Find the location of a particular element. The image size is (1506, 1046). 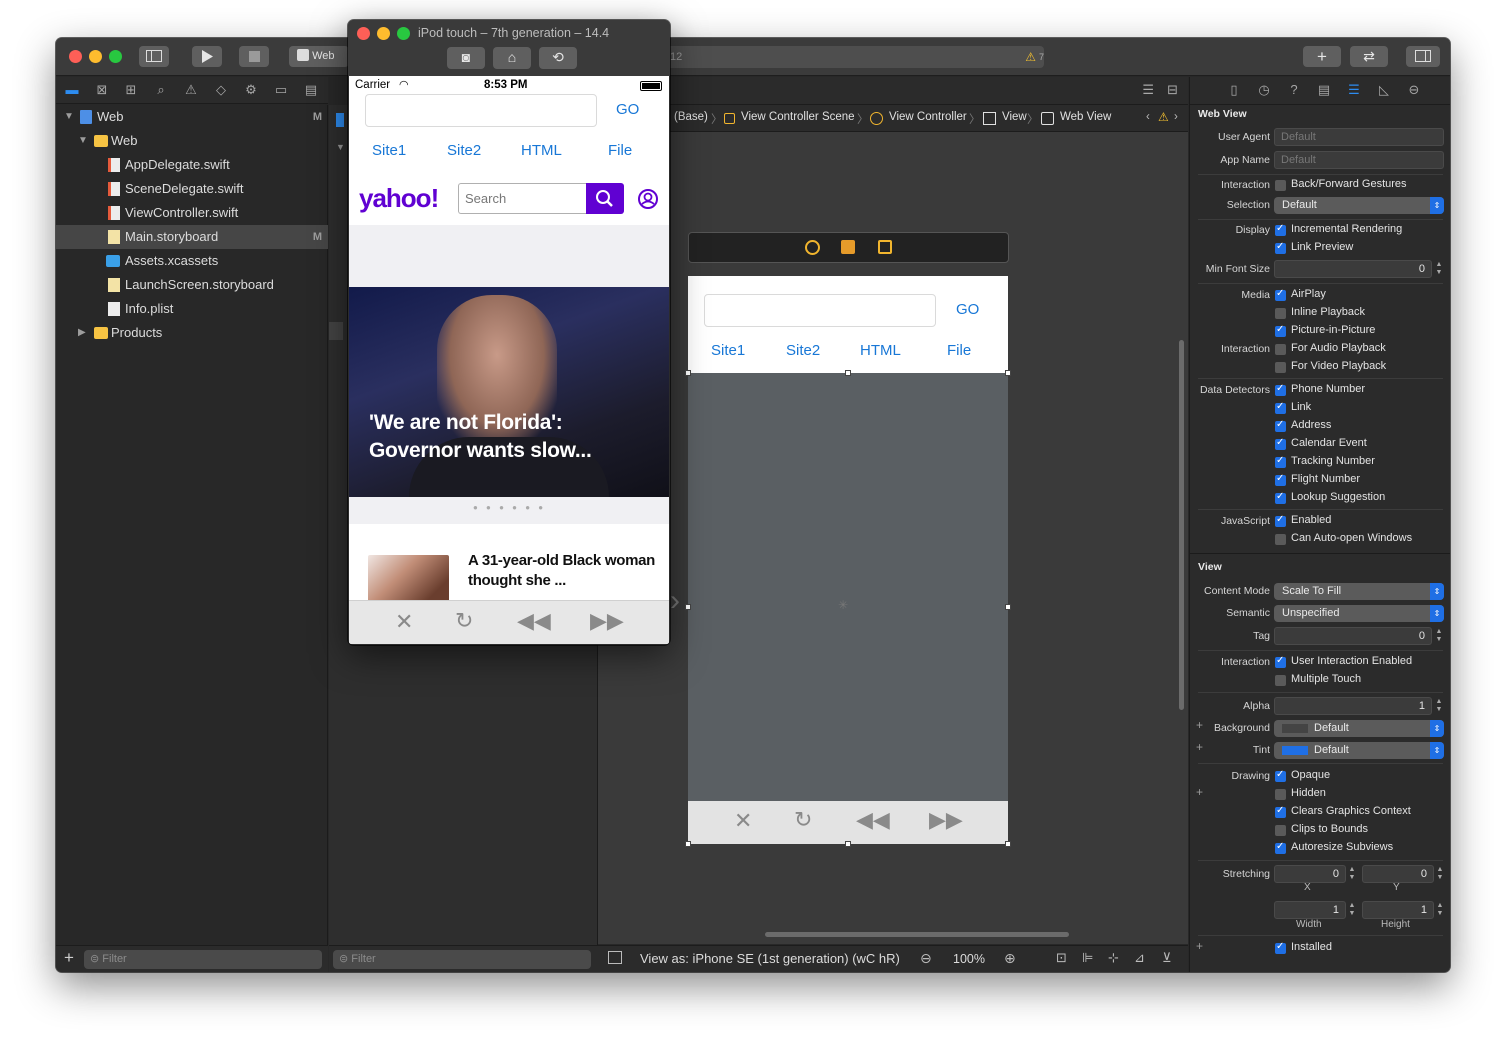

history-icon: ◷ is located at coordinates (1264, 90).